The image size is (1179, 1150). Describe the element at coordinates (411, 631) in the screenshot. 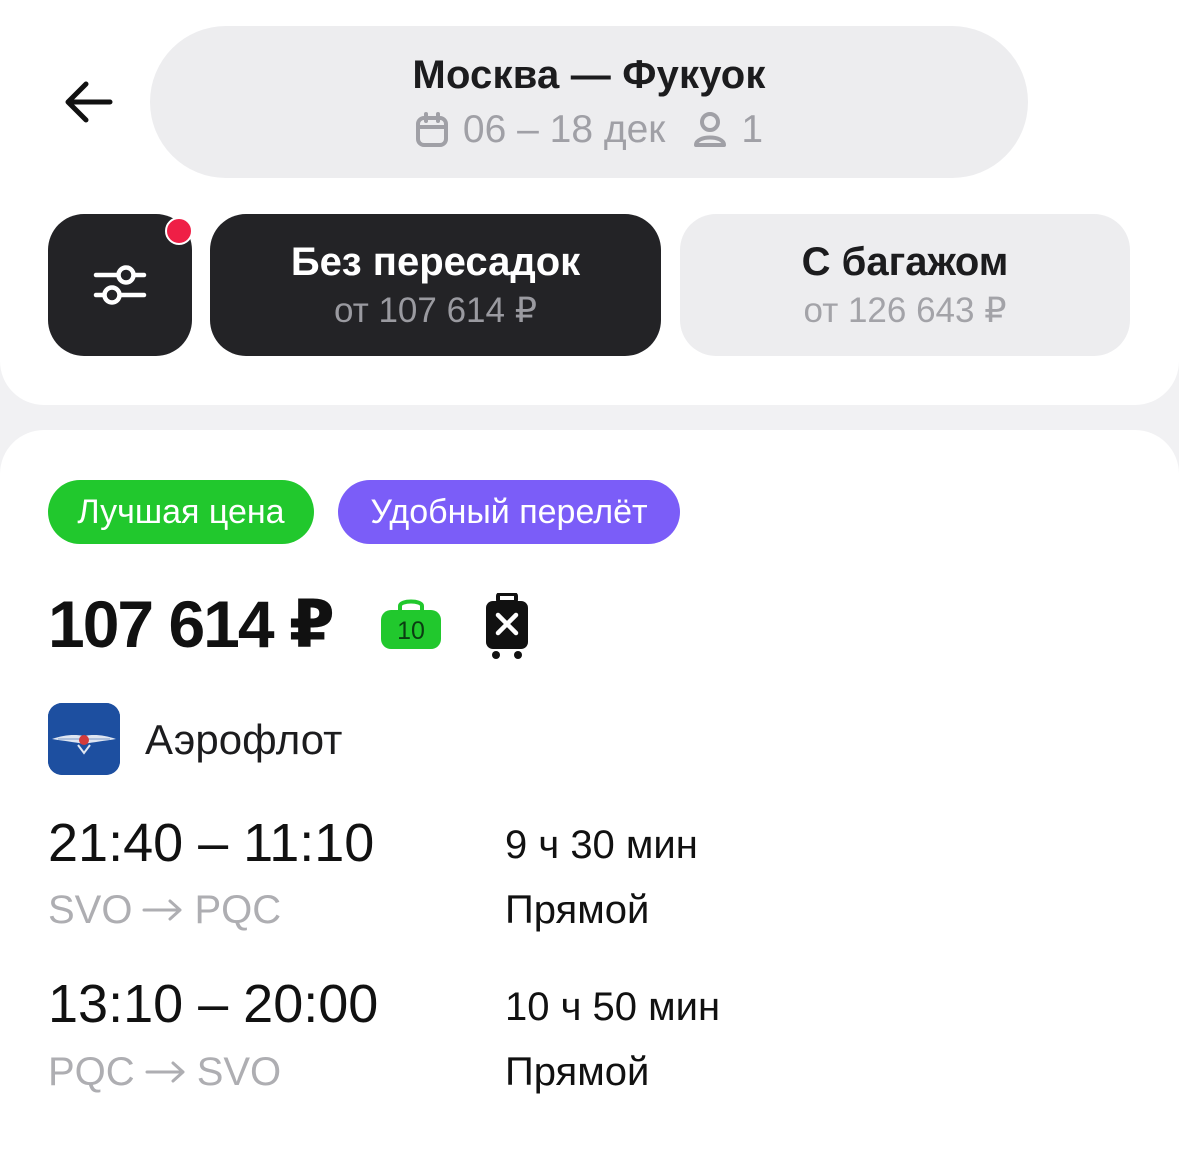

I see `hand-luggage-weight: 10` at that location.